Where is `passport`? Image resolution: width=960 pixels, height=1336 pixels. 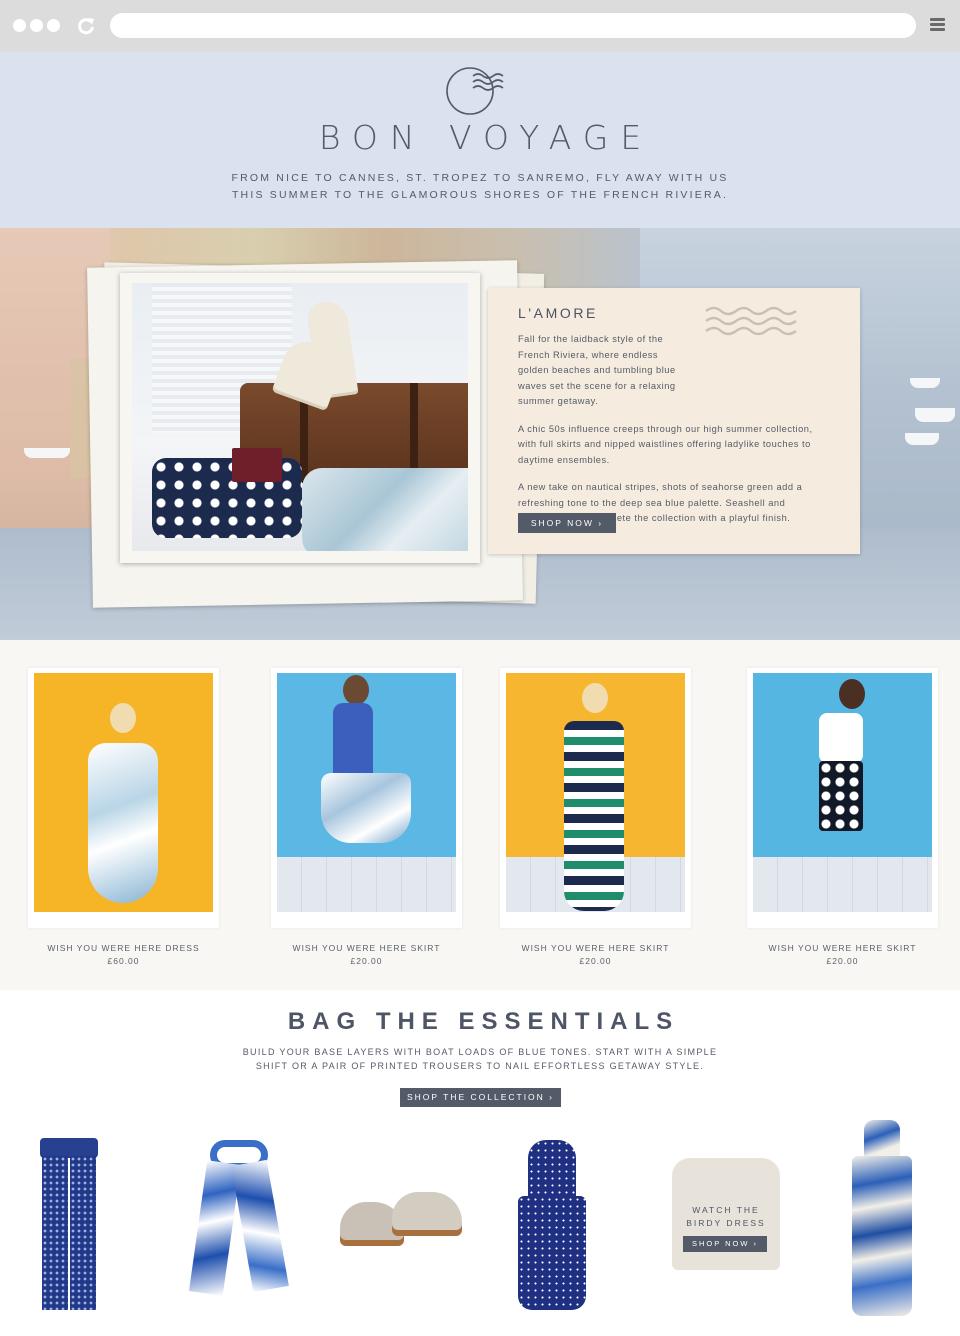
passport is located at coordinates (257, 465).